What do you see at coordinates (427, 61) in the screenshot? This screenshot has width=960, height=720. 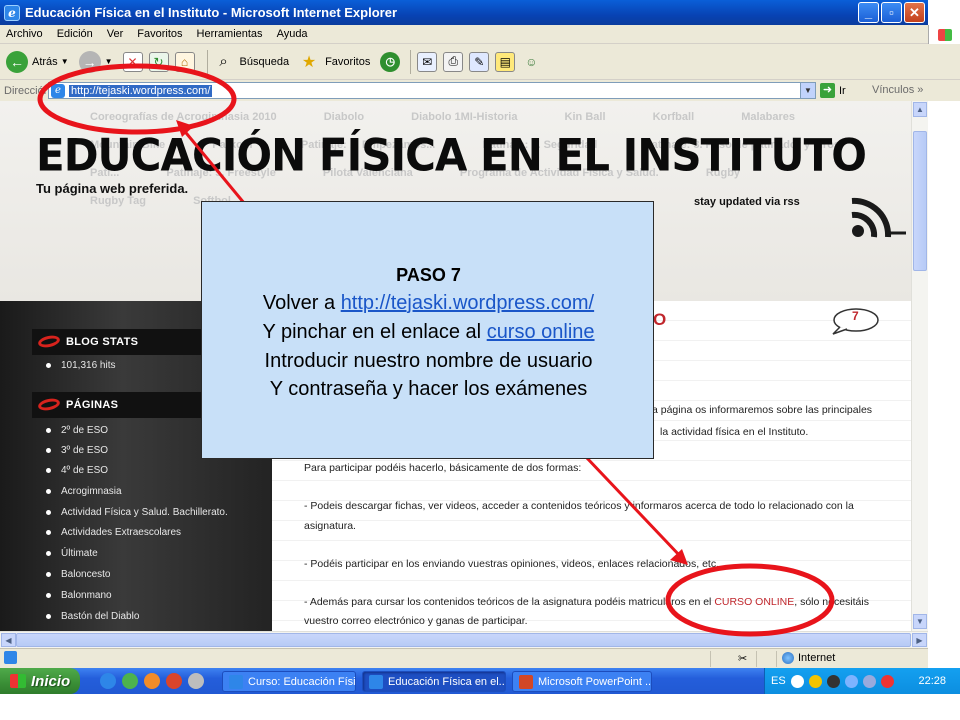 I see `mail-icon: ✉` at bounding box center [427, 61].